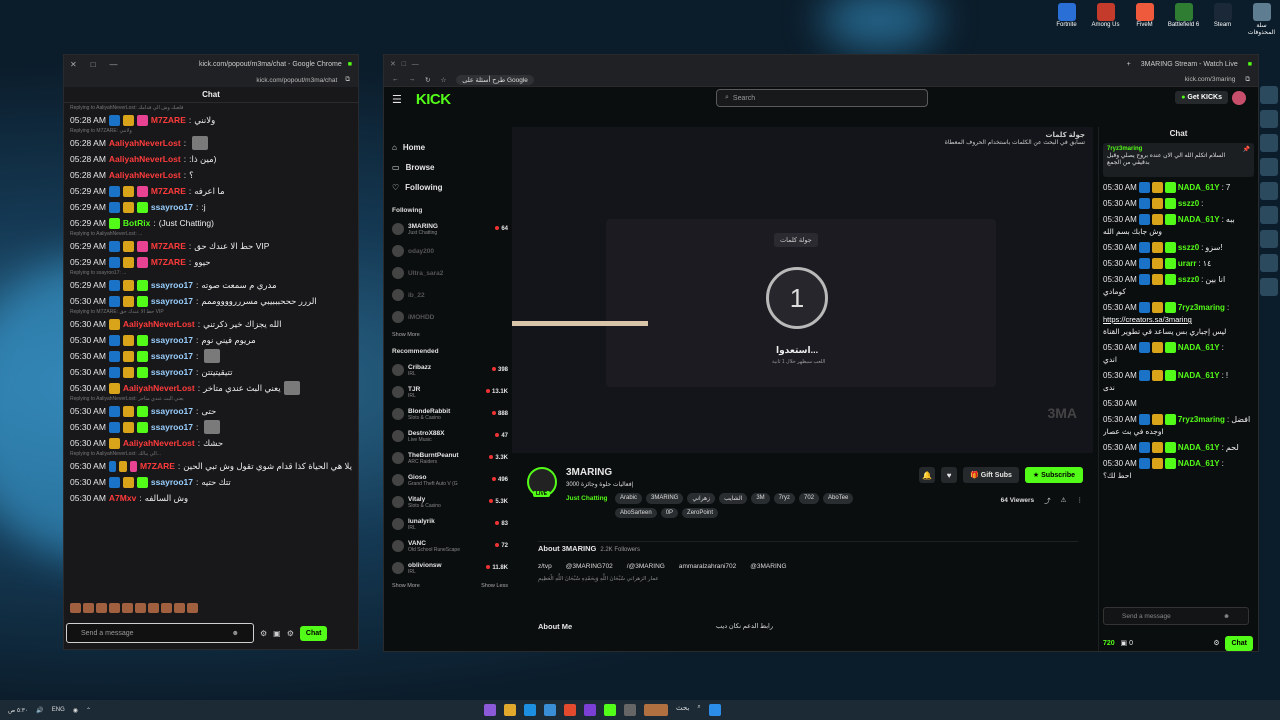 Image resolution: width=1280 pixels, height=720 pixels. I want to click on stream-tag: 3M, so click(760, 498).